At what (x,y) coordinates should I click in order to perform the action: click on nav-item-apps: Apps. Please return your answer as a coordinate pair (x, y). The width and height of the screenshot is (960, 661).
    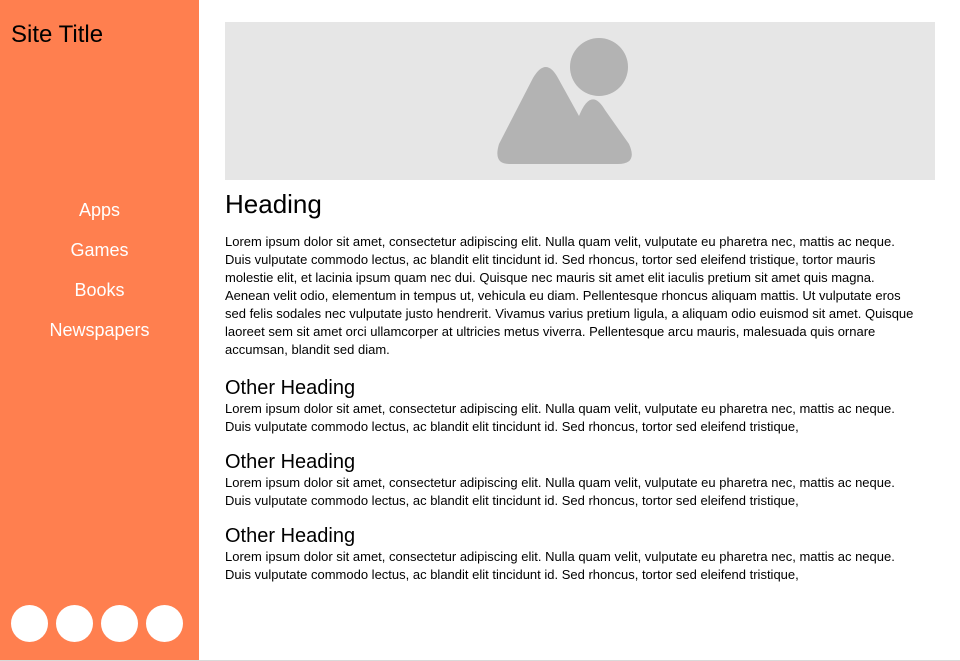
    Looking at the image, I should click on (99, 218).